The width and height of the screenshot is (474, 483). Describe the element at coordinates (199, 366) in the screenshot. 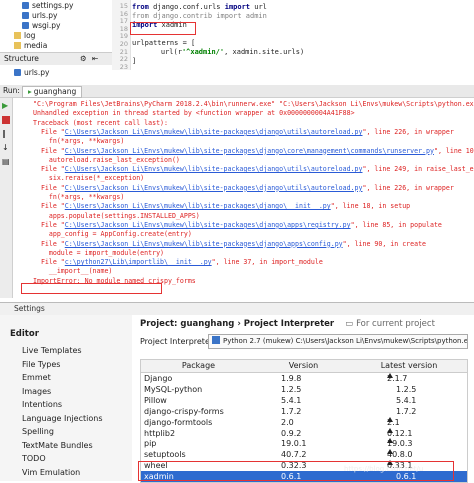

I see `column-header: Package` at that location.